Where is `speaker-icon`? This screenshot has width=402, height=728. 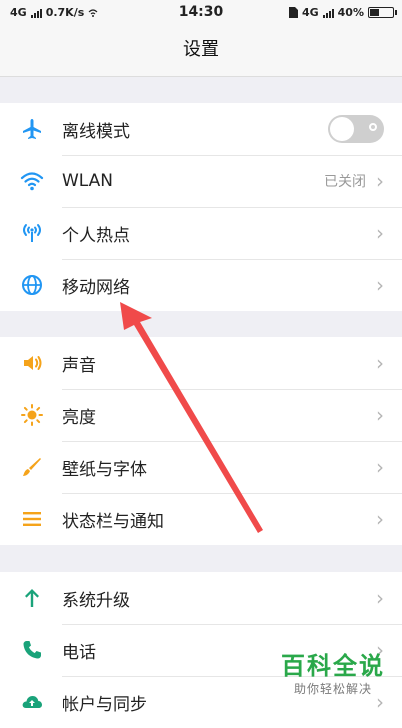 speaker-icon is located at coordinates (32, 363).